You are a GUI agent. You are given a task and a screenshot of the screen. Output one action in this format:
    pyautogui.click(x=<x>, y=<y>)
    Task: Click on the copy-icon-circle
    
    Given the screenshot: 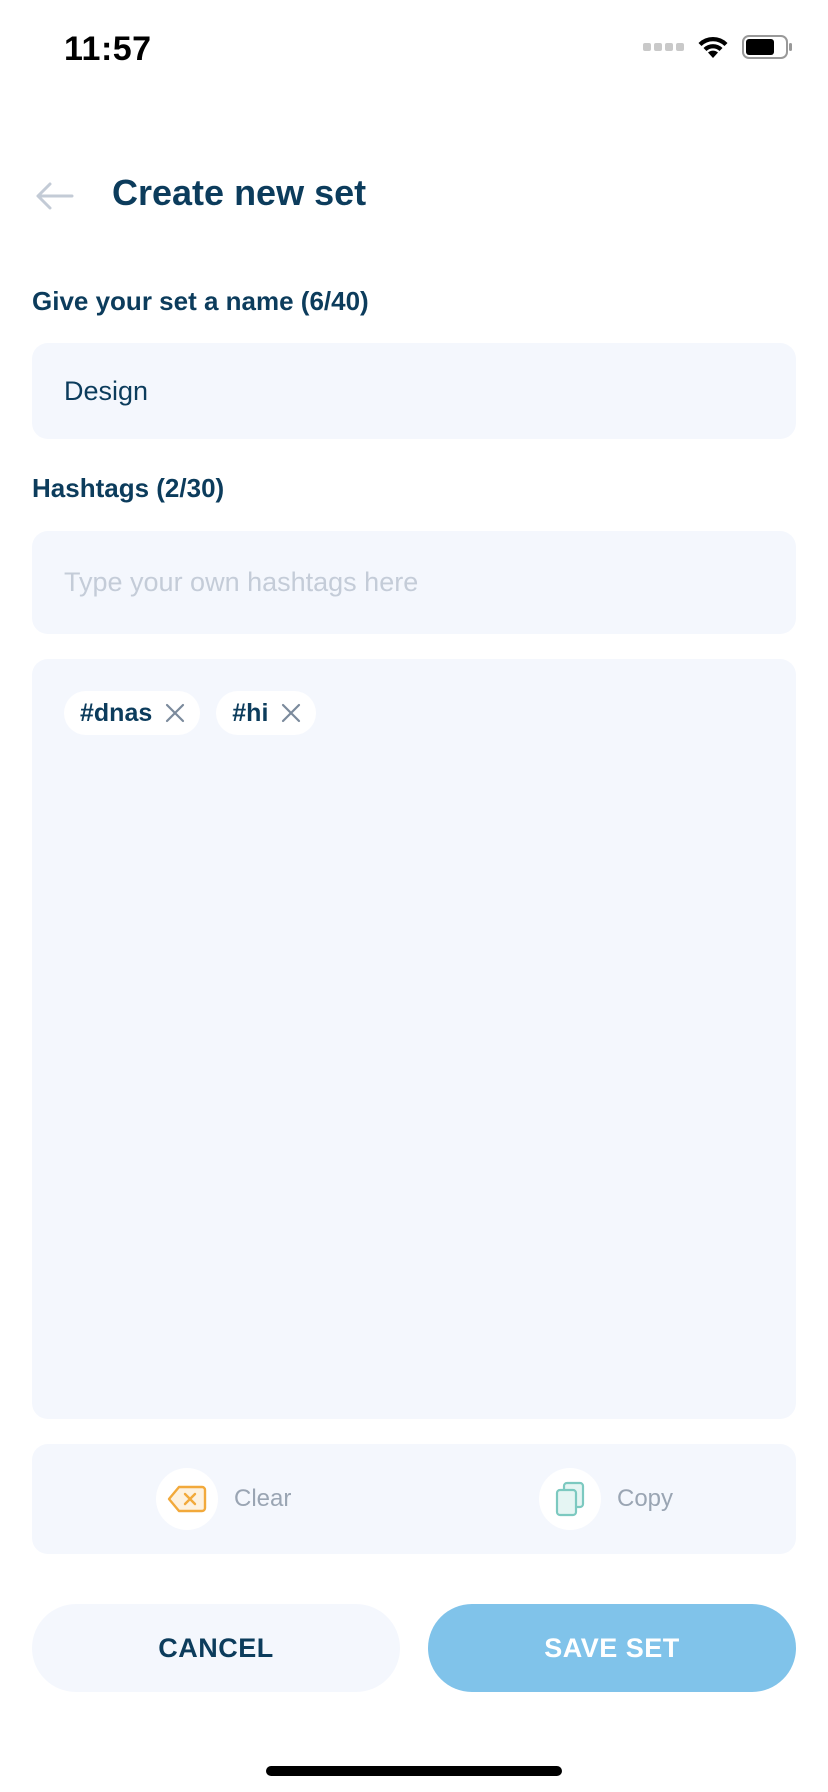 What is the action you would take?
    pyautogui.click(x=570, y=1499)
    